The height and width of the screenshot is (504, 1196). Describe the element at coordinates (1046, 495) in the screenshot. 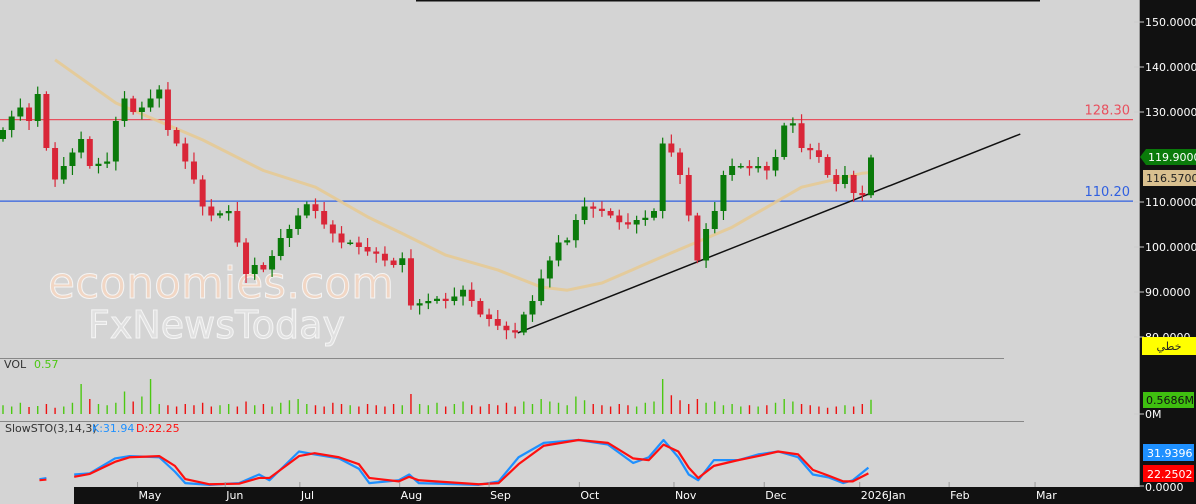

I see `time-tick-label: Mar` at that location.